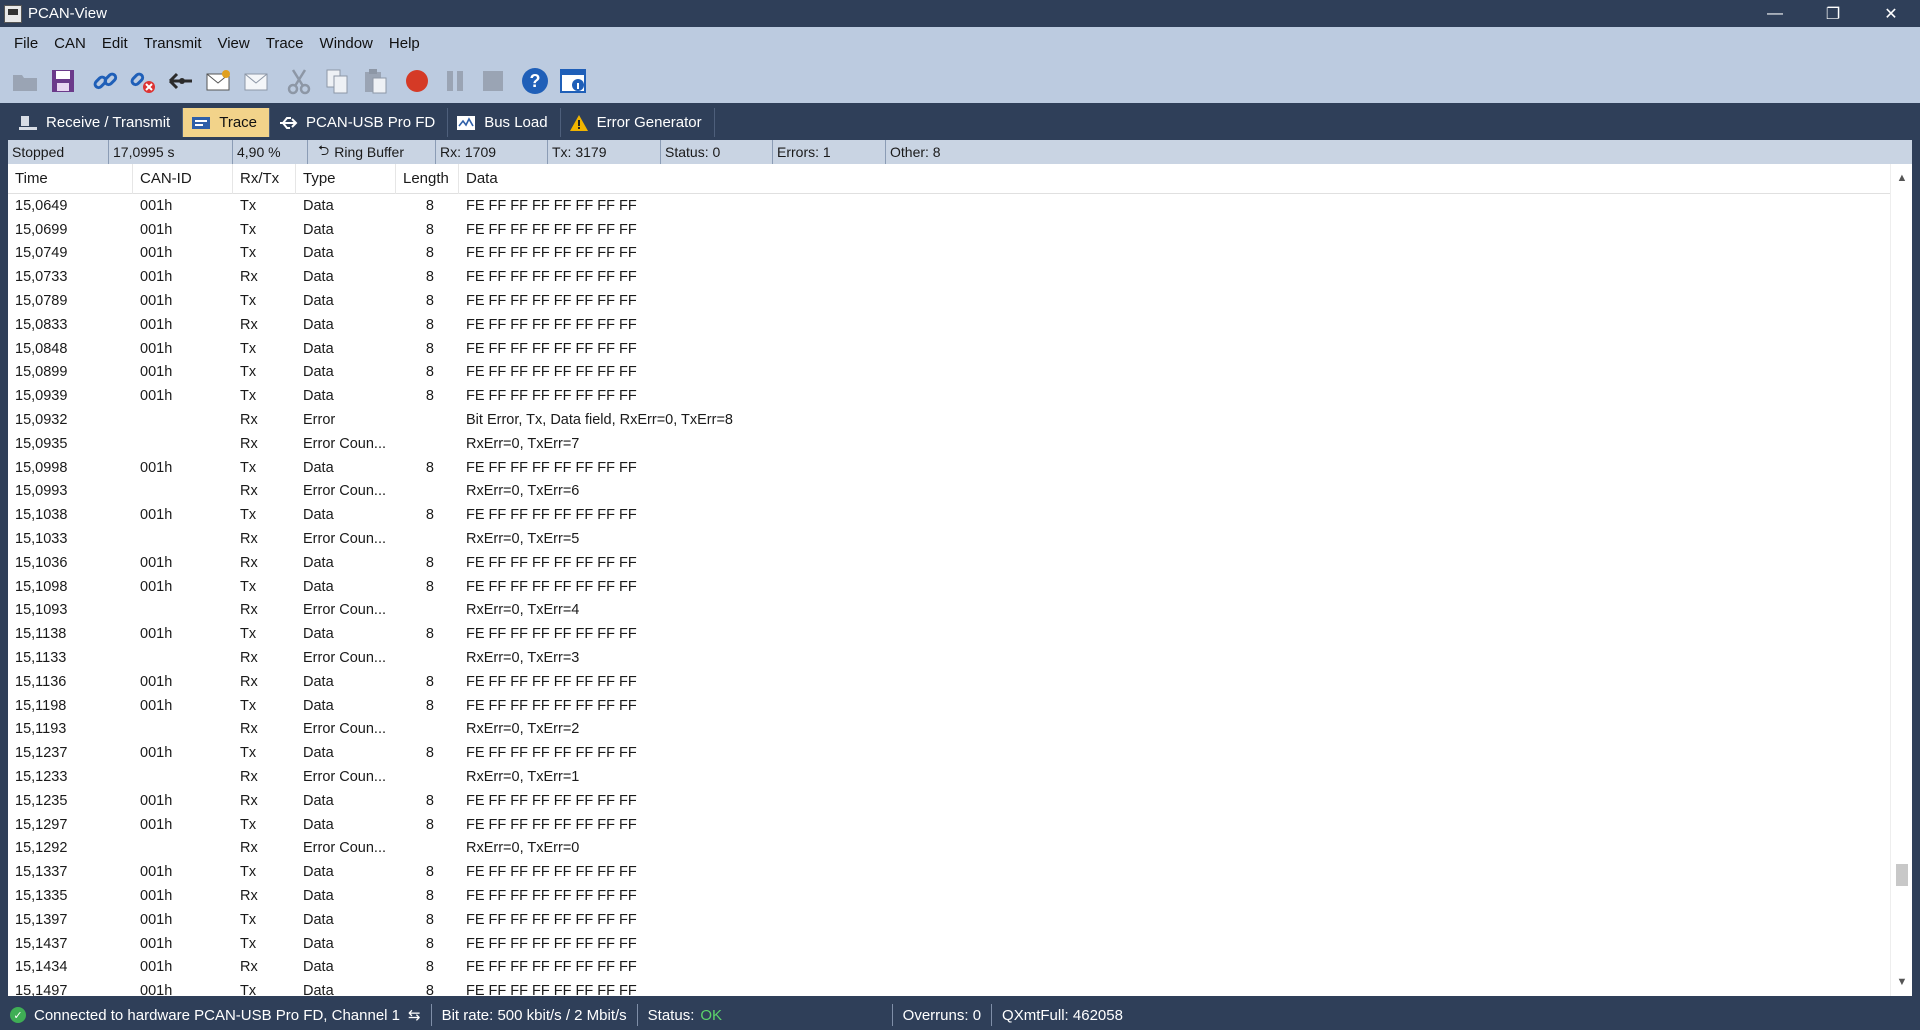 The width and height of the screenshot is (1920, 1030). What do you see at coordinates (70, 179) in the screenshot?
I see `column-time: Time` at bounding box center [70, 179].